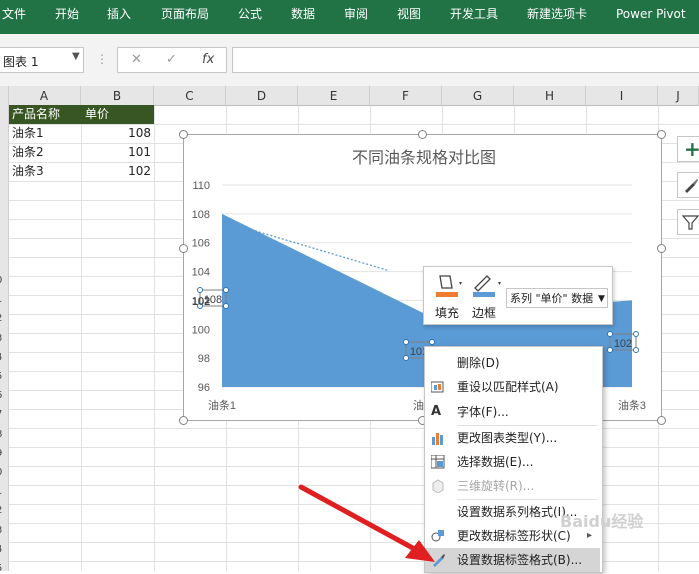  What do you see at coordinates (185, 14) in the screenshot?
I see `tab-page-layout: 页面布局` at bounding box center [185, 14].